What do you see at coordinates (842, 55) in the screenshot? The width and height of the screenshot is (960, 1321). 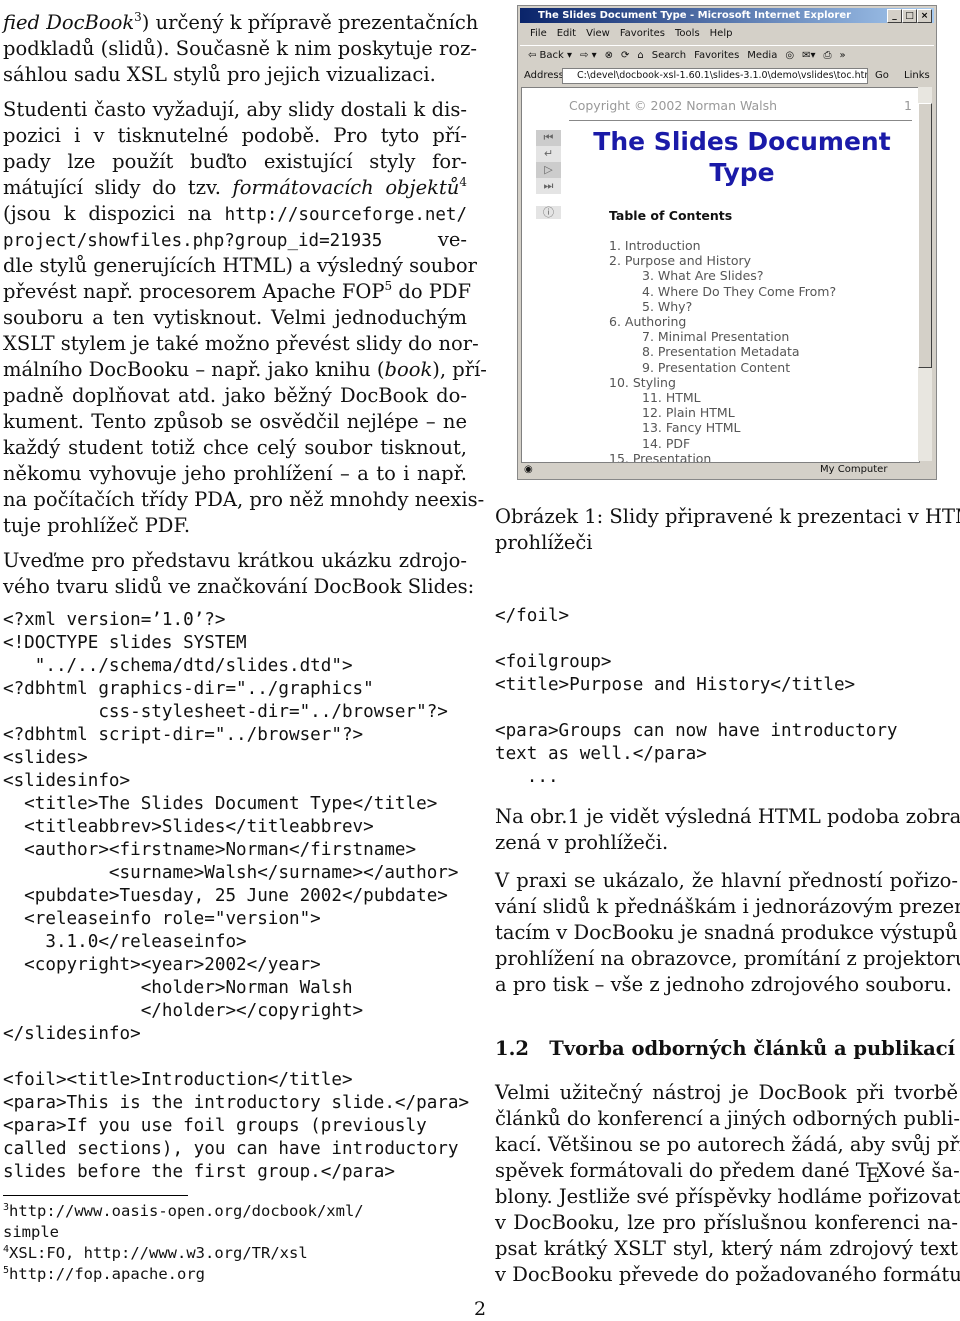 I see `toolbar-button: »` at bounding box center [842, 55].